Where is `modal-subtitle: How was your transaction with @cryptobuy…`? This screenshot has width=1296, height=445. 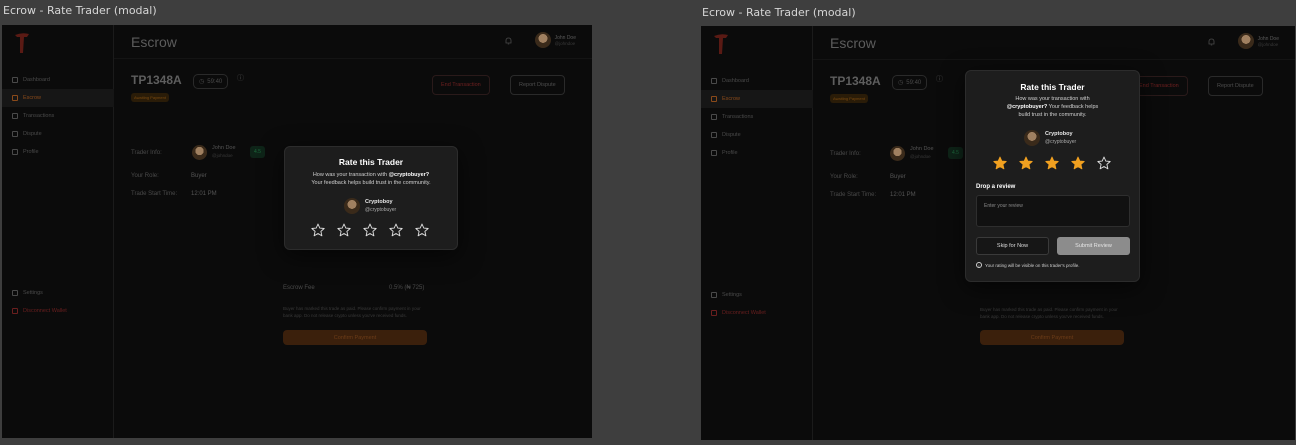
modal-subtitle: How was your transaction with @cryptobuy… is located at coordinates (1052, 108).